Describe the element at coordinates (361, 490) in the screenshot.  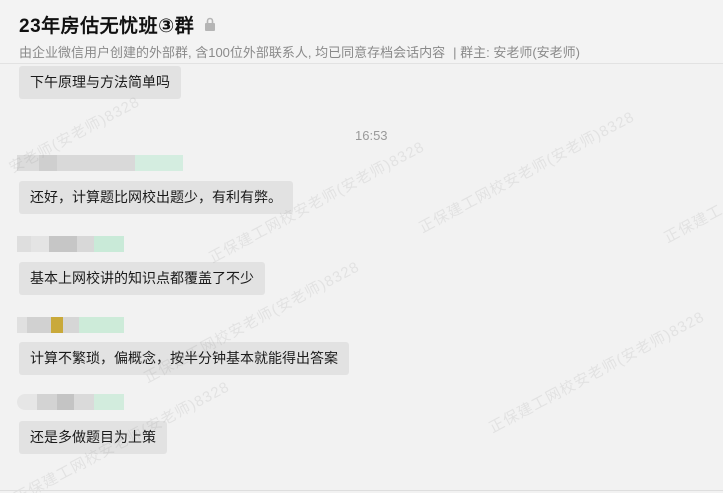
I see `input-divider` at that location.